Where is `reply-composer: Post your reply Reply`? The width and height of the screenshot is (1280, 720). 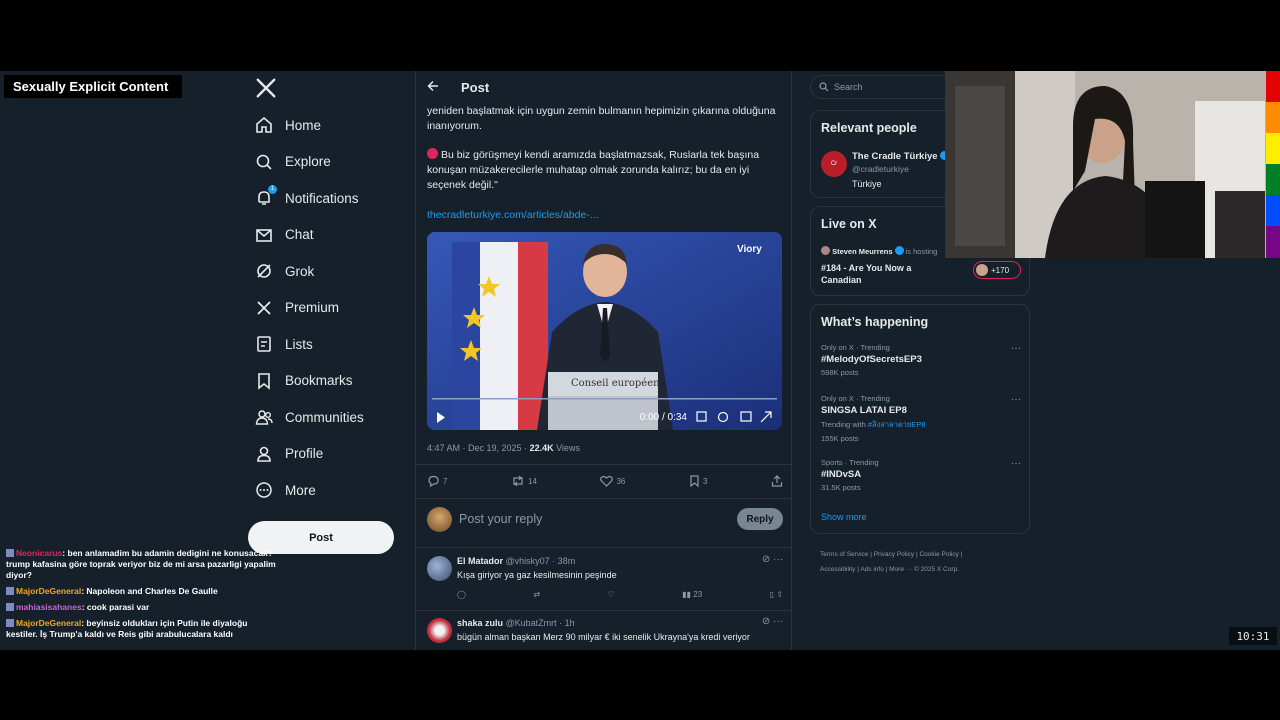 reply-composer: Post your reply Reply is located at coordinates (605, 519).